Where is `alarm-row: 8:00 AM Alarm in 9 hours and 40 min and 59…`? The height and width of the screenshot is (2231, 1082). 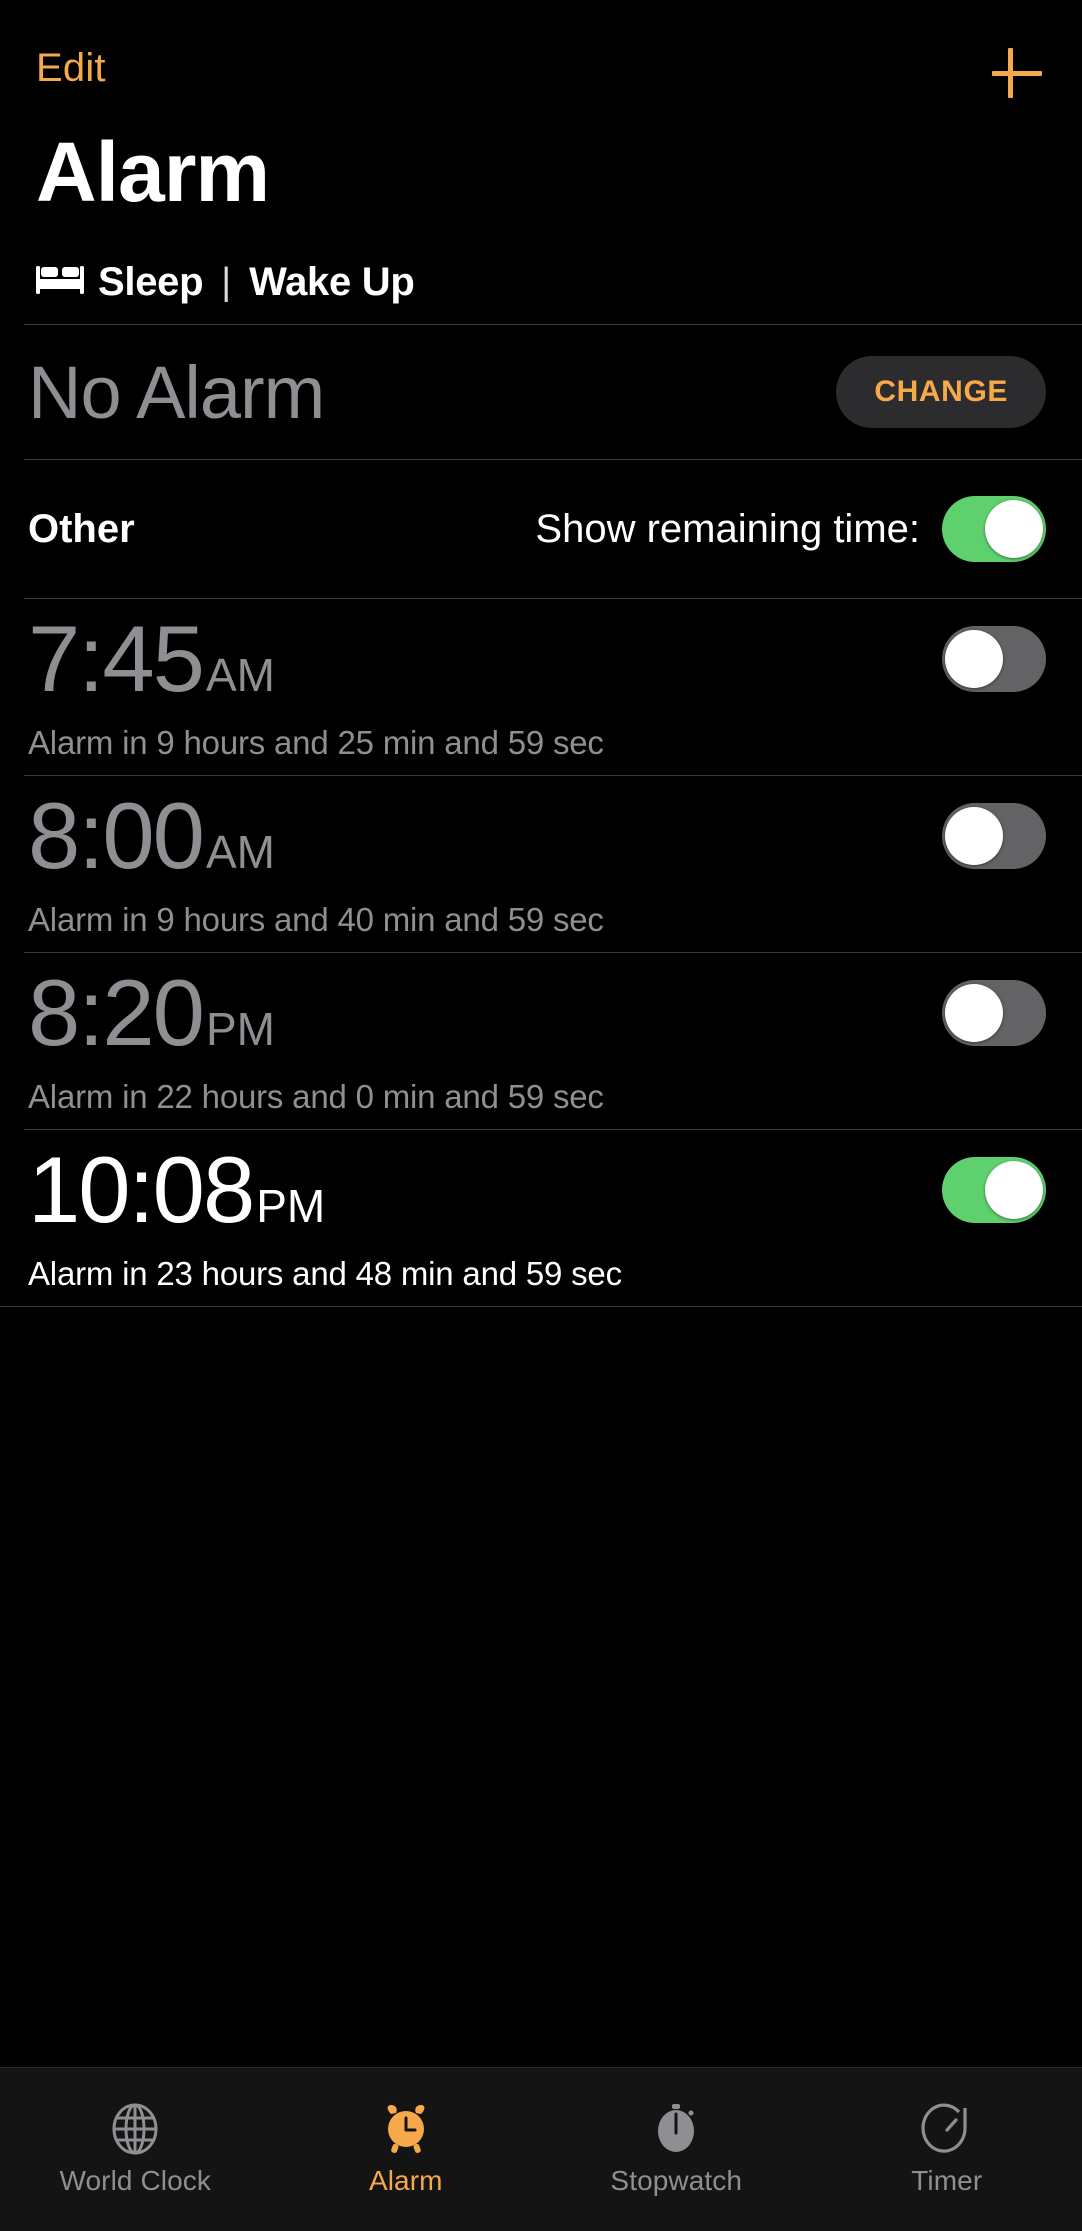
alarm-row: 8:00 AM Alarm in 9 hours and 40 min and 59… is located at coordinates (541, 864).